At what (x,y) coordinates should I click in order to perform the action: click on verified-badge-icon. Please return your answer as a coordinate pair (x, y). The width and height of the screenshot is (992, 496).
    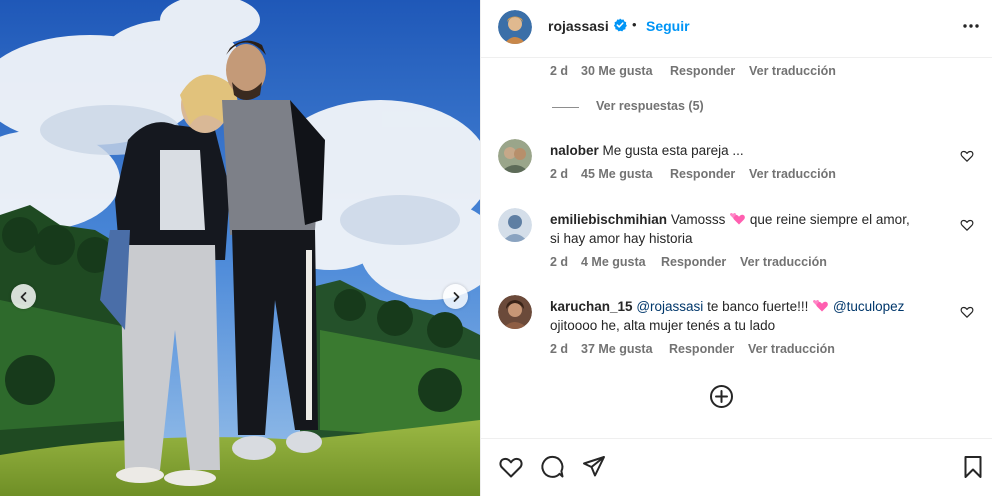
    Looking at the image, I should click on (620, 25).